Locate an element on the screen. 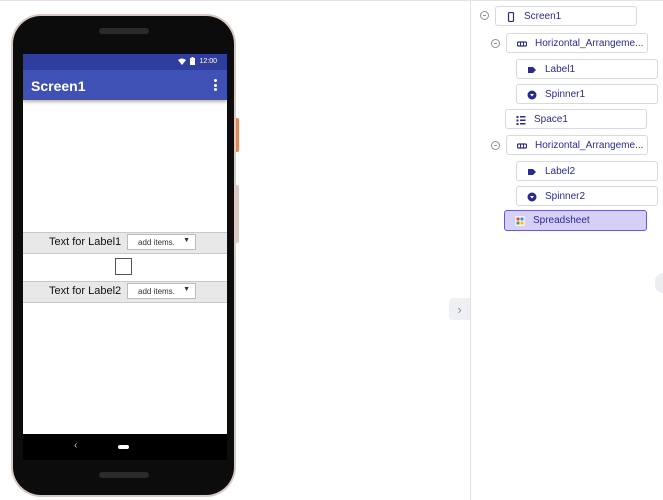  label2: Text for Label2 is located at coordinates (85, 291).